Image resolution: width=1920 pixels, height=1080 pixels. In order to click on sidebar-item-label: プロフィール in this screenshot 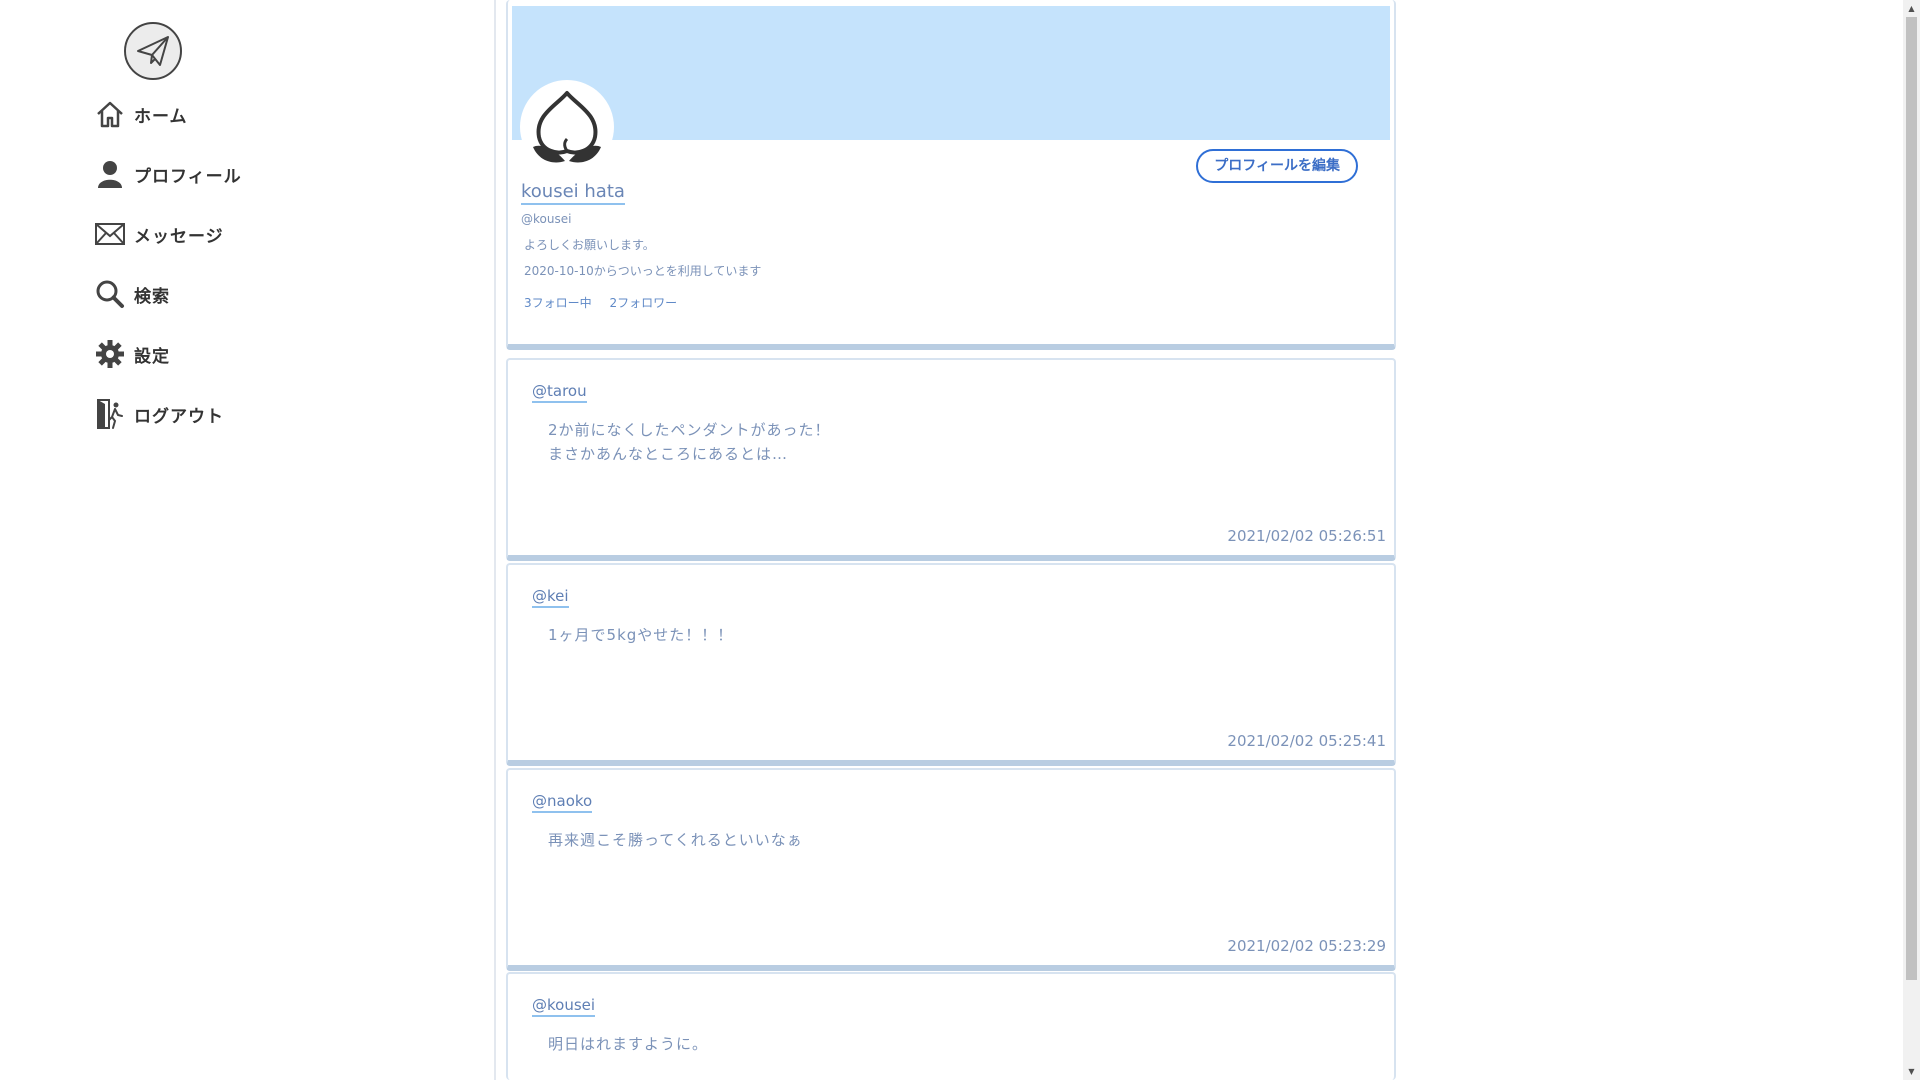, I will do `click(188, 176)`.